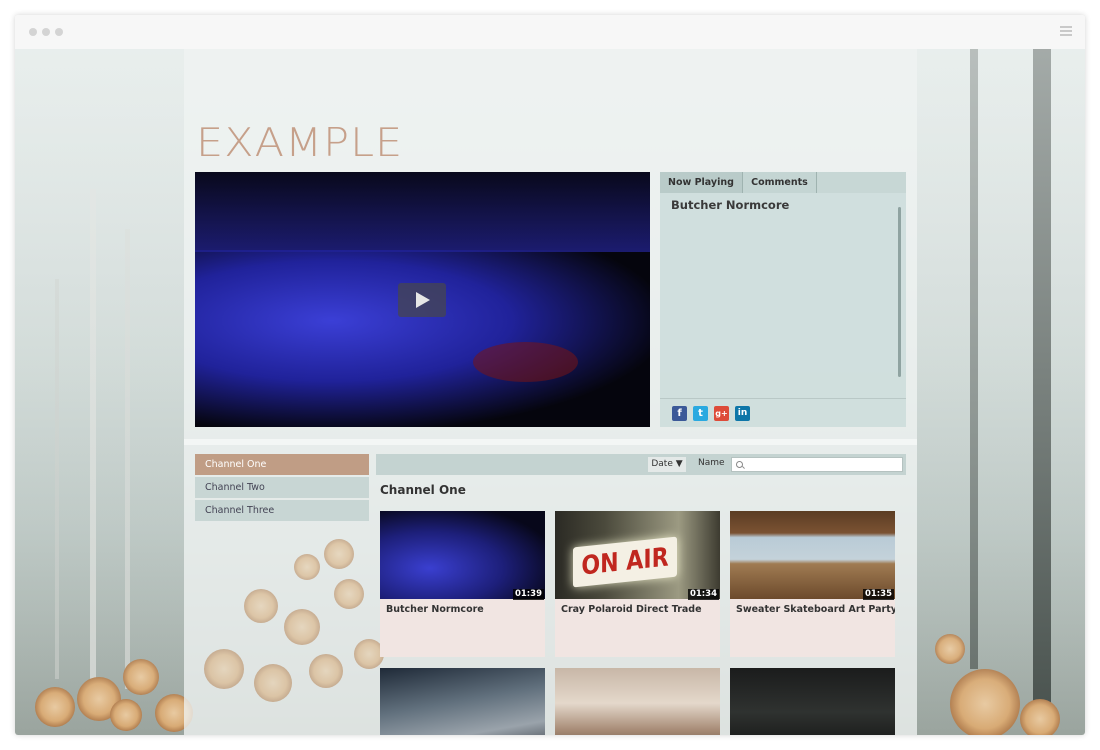 The image size is (1100, 750). What do you see at coordinates (711, 463) in the screenshot?
I see `name-label: Name` at bounding box center [711, 463].